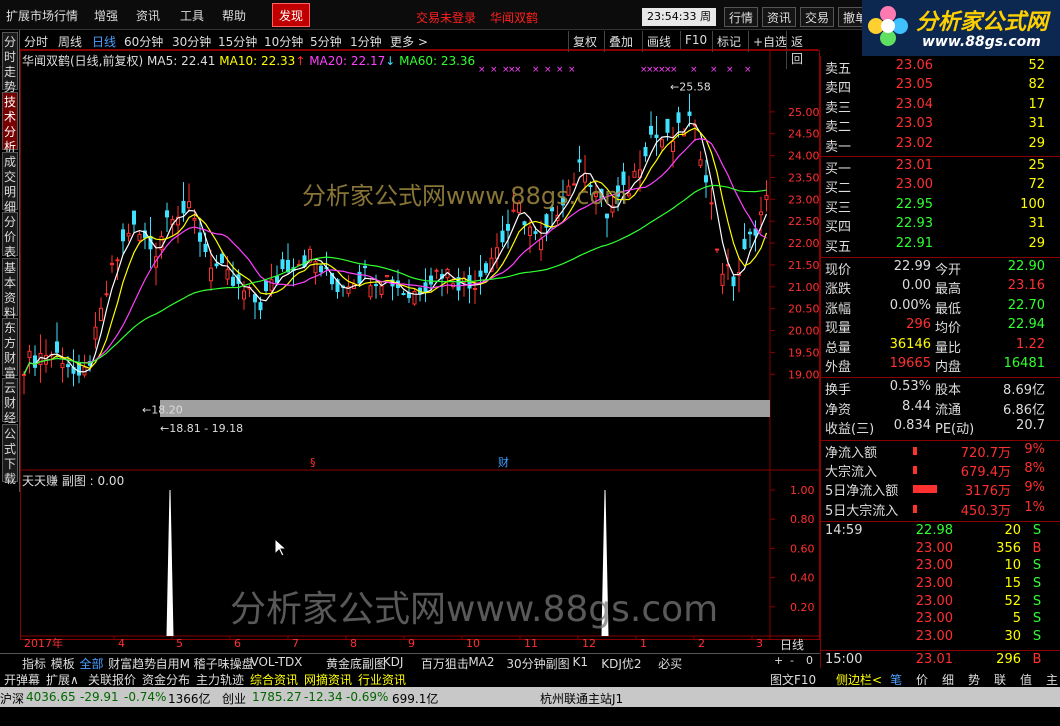  Describe the element at coordinates (328, 679) in the screenshot. I see `toolbar-link: 网摘资讯` at that location.